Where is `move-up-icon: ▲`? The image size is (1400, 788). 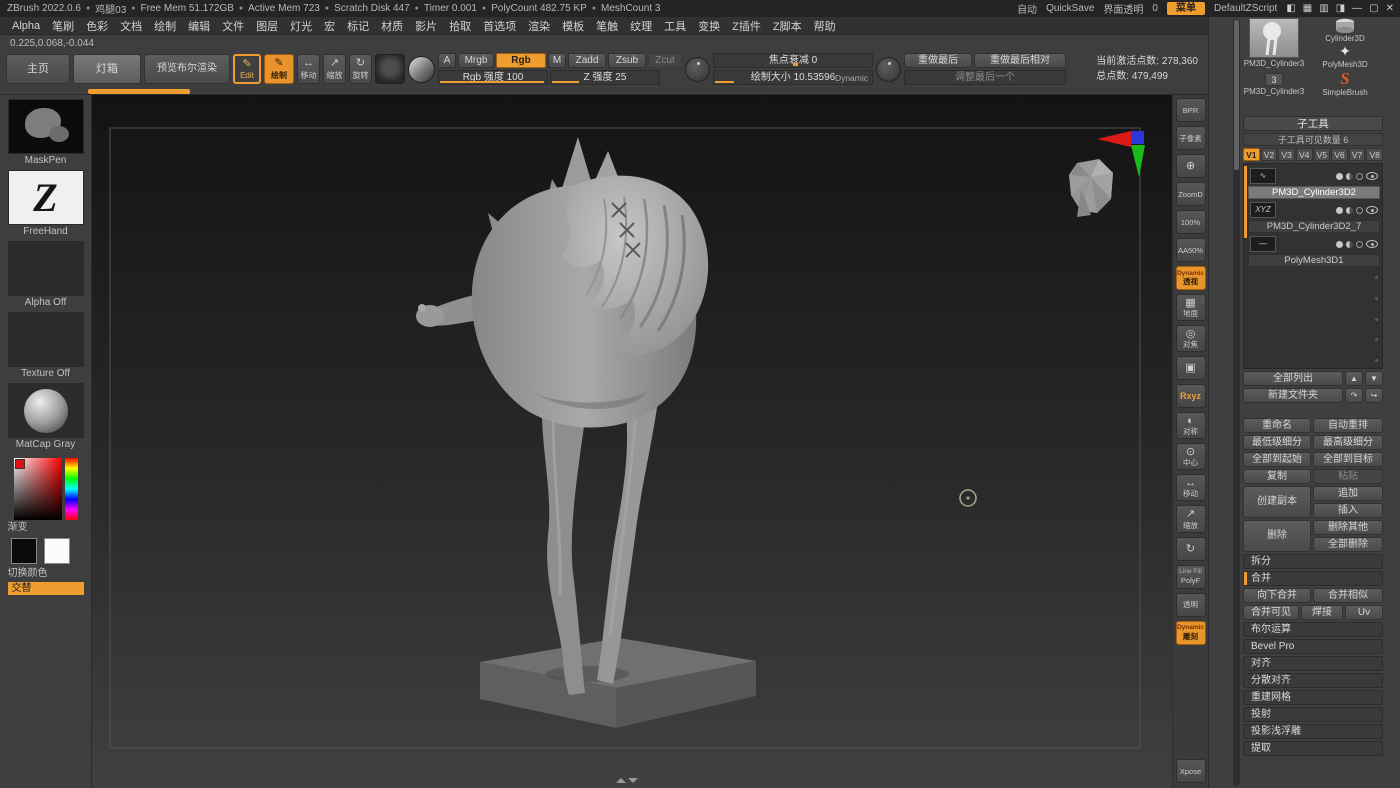 move-up-icon: ▲ is located at coordinates (1354, 378).